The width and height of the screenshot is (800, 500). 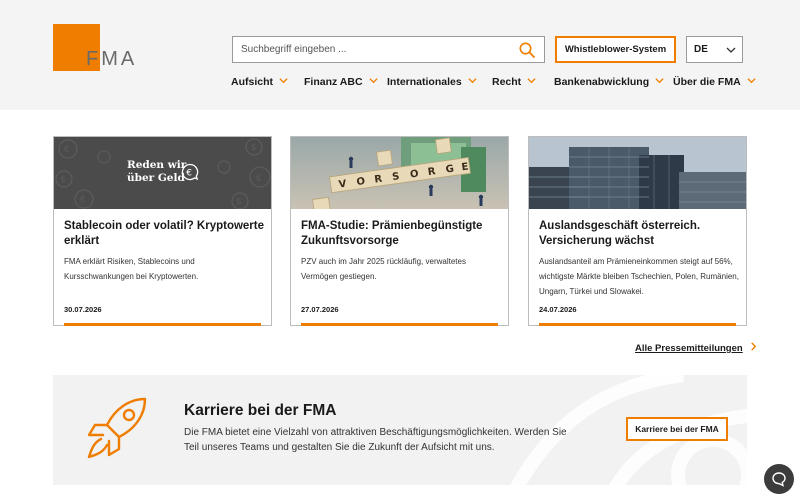 What do you see at coordinates (396, 177) in the screenshot?
I see `tile-letter: S` at bounding box center [396, 177].